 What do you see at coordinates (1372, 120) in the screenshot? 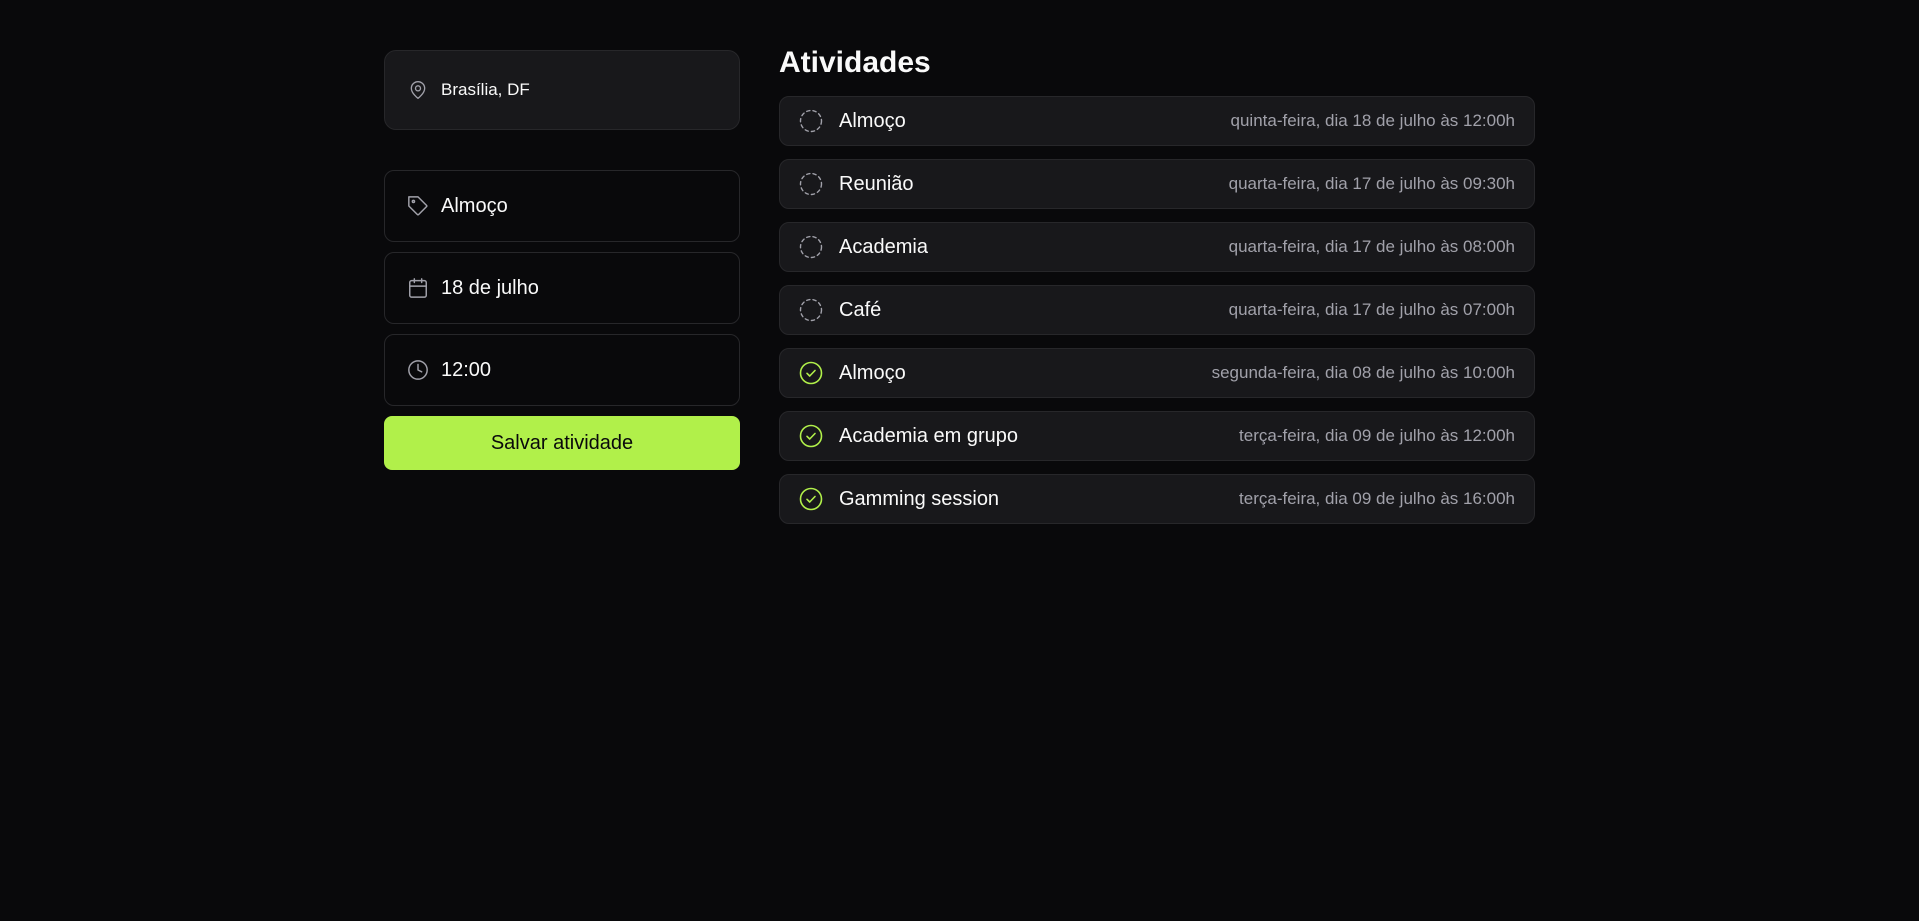
I see `activity-datetime: quinta-feira, dia 18 de julho às 12:00h` at bounding box center [1372, 120].